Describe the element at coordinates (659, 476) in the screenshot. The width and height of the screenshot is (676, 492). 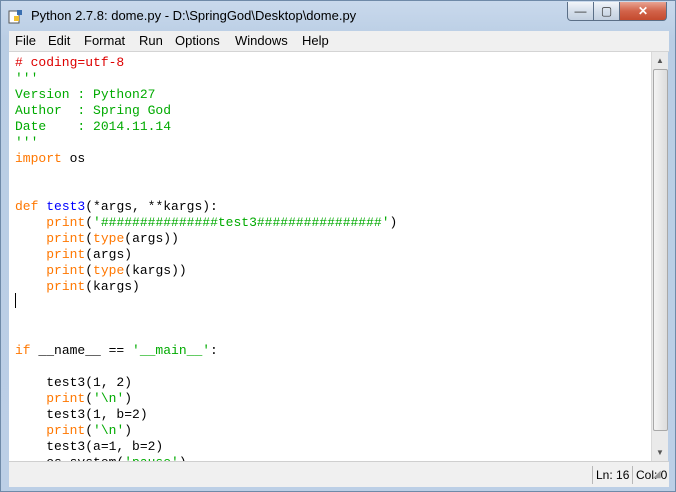
I see `resize-grip-icon: ◢` at that location.